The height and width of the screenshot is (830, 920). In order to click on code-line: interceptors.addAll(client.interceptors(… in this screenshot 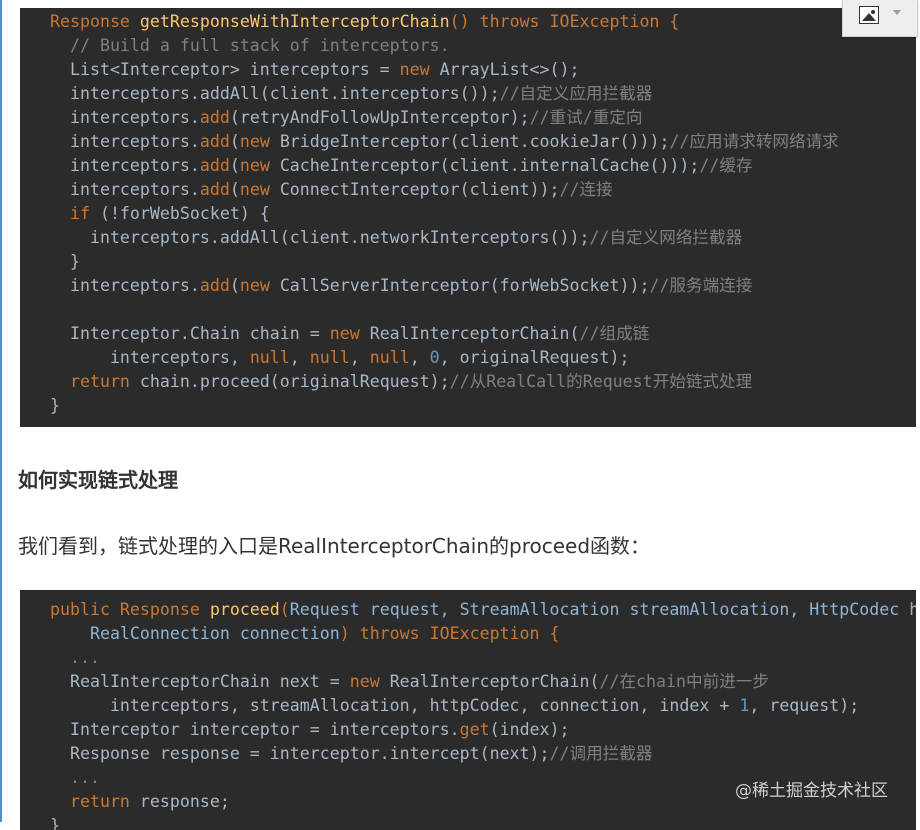, I will do `click(483, 94)`.